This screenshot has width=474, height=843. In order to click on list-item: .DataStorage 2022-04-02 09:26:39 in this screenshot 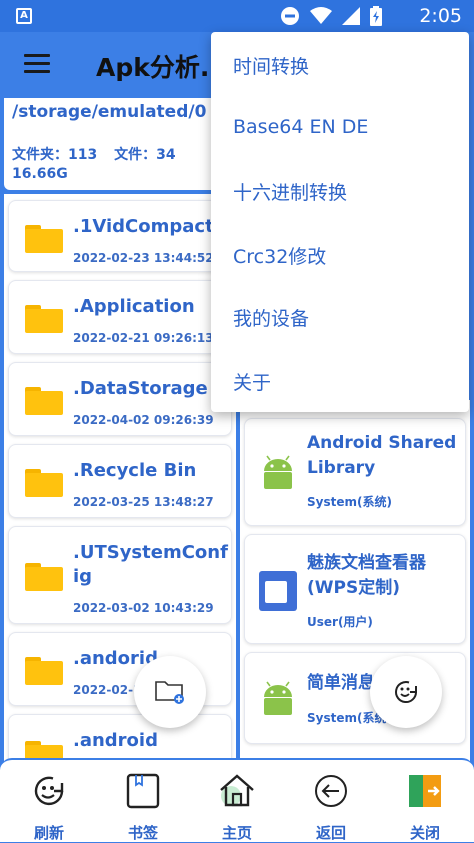, I will do `click(120, 399)`.